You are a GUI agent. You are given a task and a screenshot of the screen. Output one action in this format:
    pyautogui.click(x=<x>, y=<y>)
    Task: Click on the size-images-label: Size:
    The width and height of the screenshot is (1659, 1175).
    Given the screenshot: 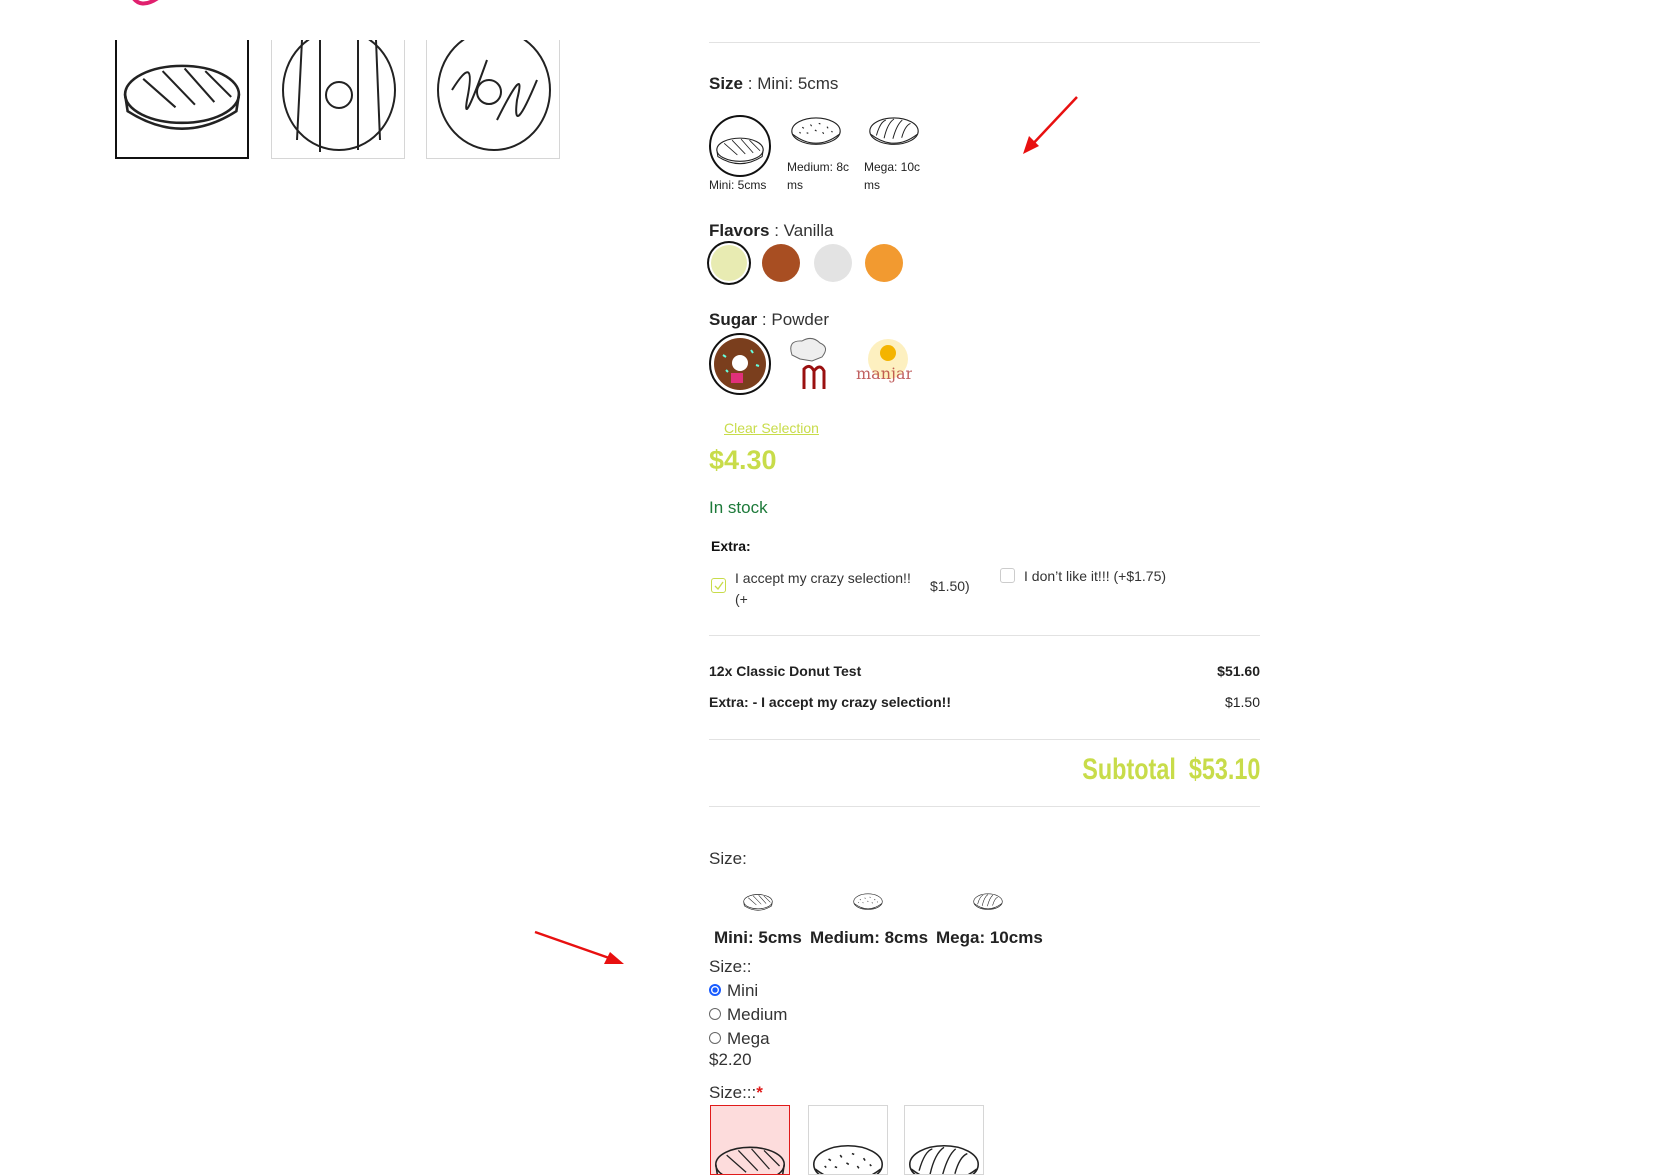 What is the action you would take?
    pyautogui.click(x=728, y=858)
    